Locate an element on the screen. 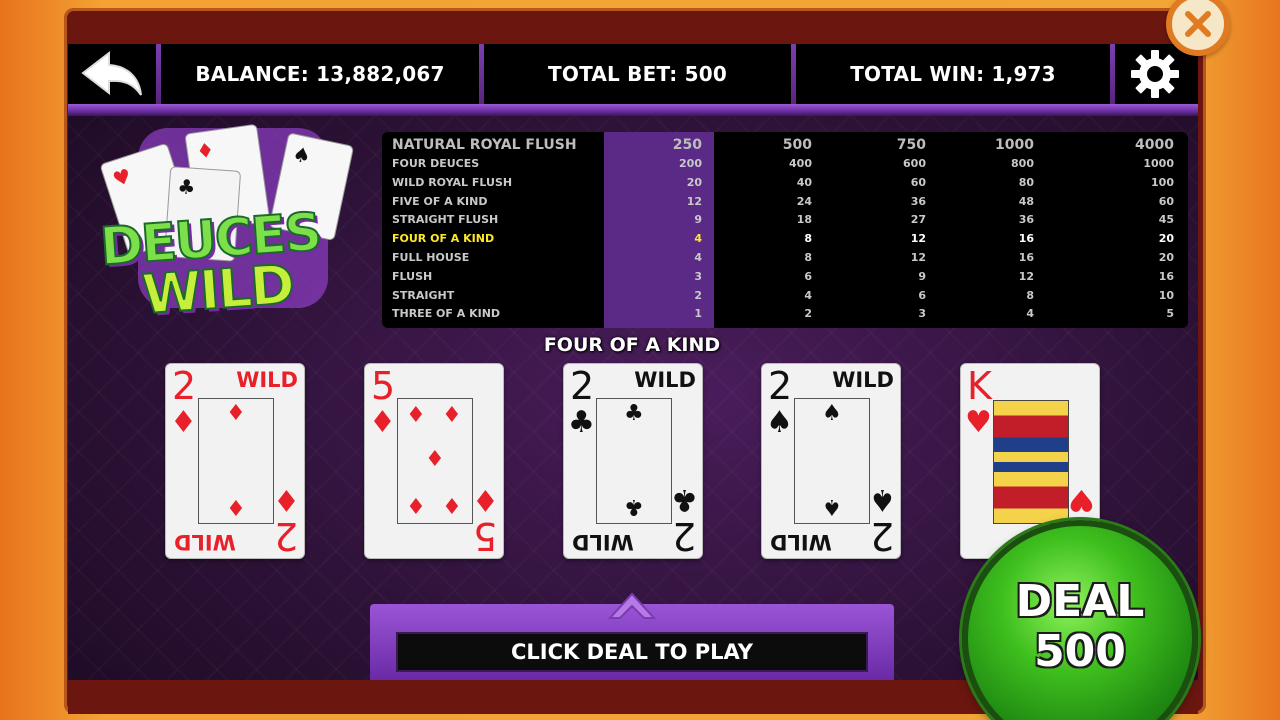 Image resolution: width=1280 pixels, height=720 pixels. hand-result-label: FOUR OF A KIND is located at coordinates (632, 345).